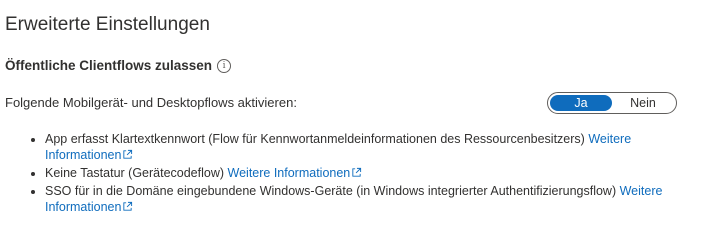 This screenshot has width=704, height=240. Describe the element at coordinates (289, 173) in the screenshot. I see `learn-more-link-label: Weitere Informationen` at that location.